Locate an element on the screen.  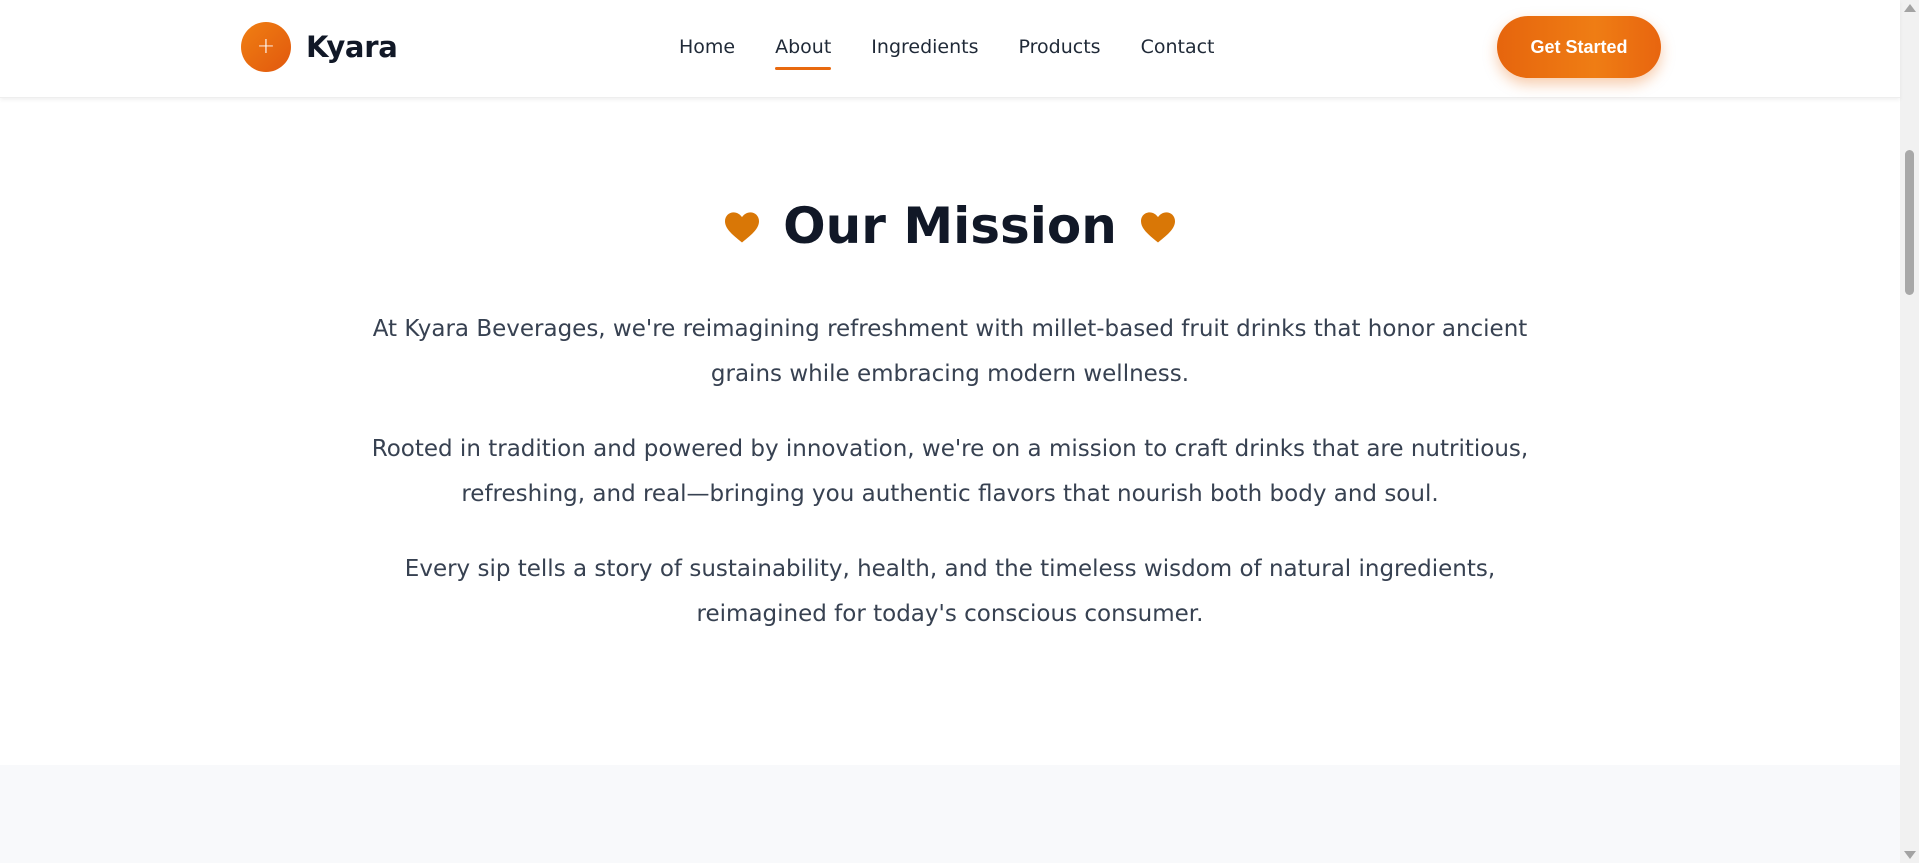
get-started-button: Get Started is located at coordinates (1579, 47).